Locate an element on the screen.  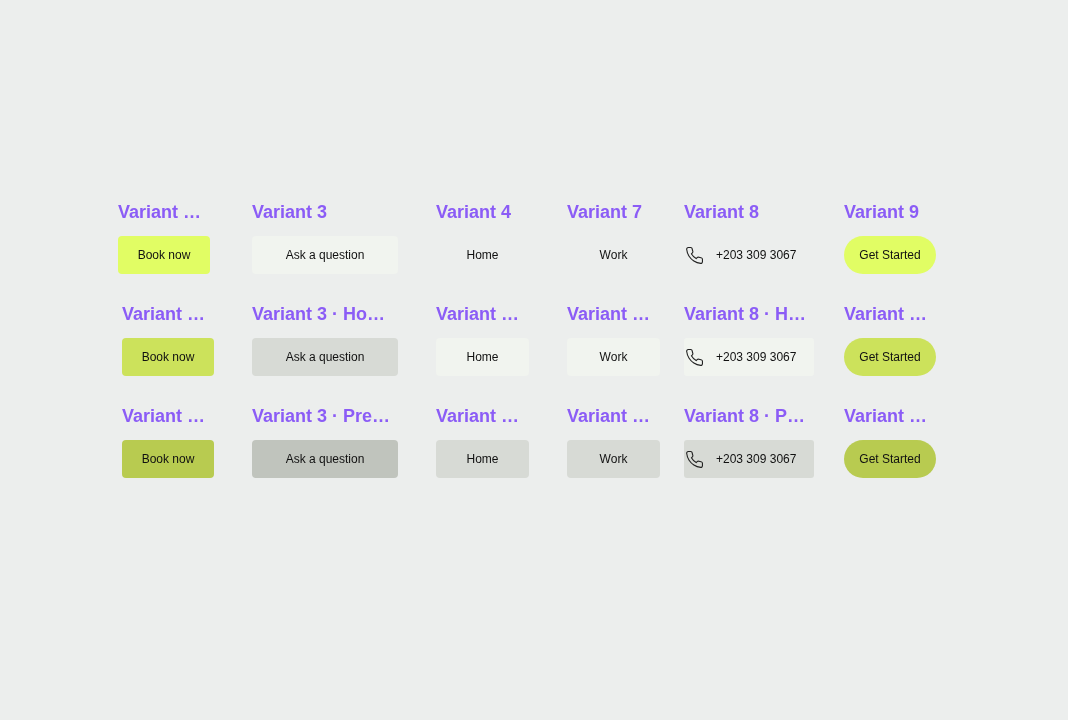
variant-label: Variant 8 is located at coordinates (722, 212).